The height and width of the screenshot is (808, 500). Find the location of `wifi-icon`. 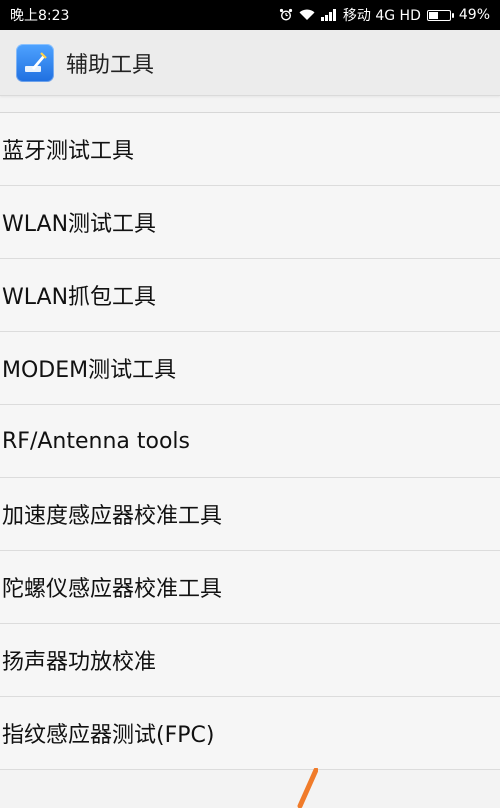

wifi-icon is located at coordinates (307, 15).